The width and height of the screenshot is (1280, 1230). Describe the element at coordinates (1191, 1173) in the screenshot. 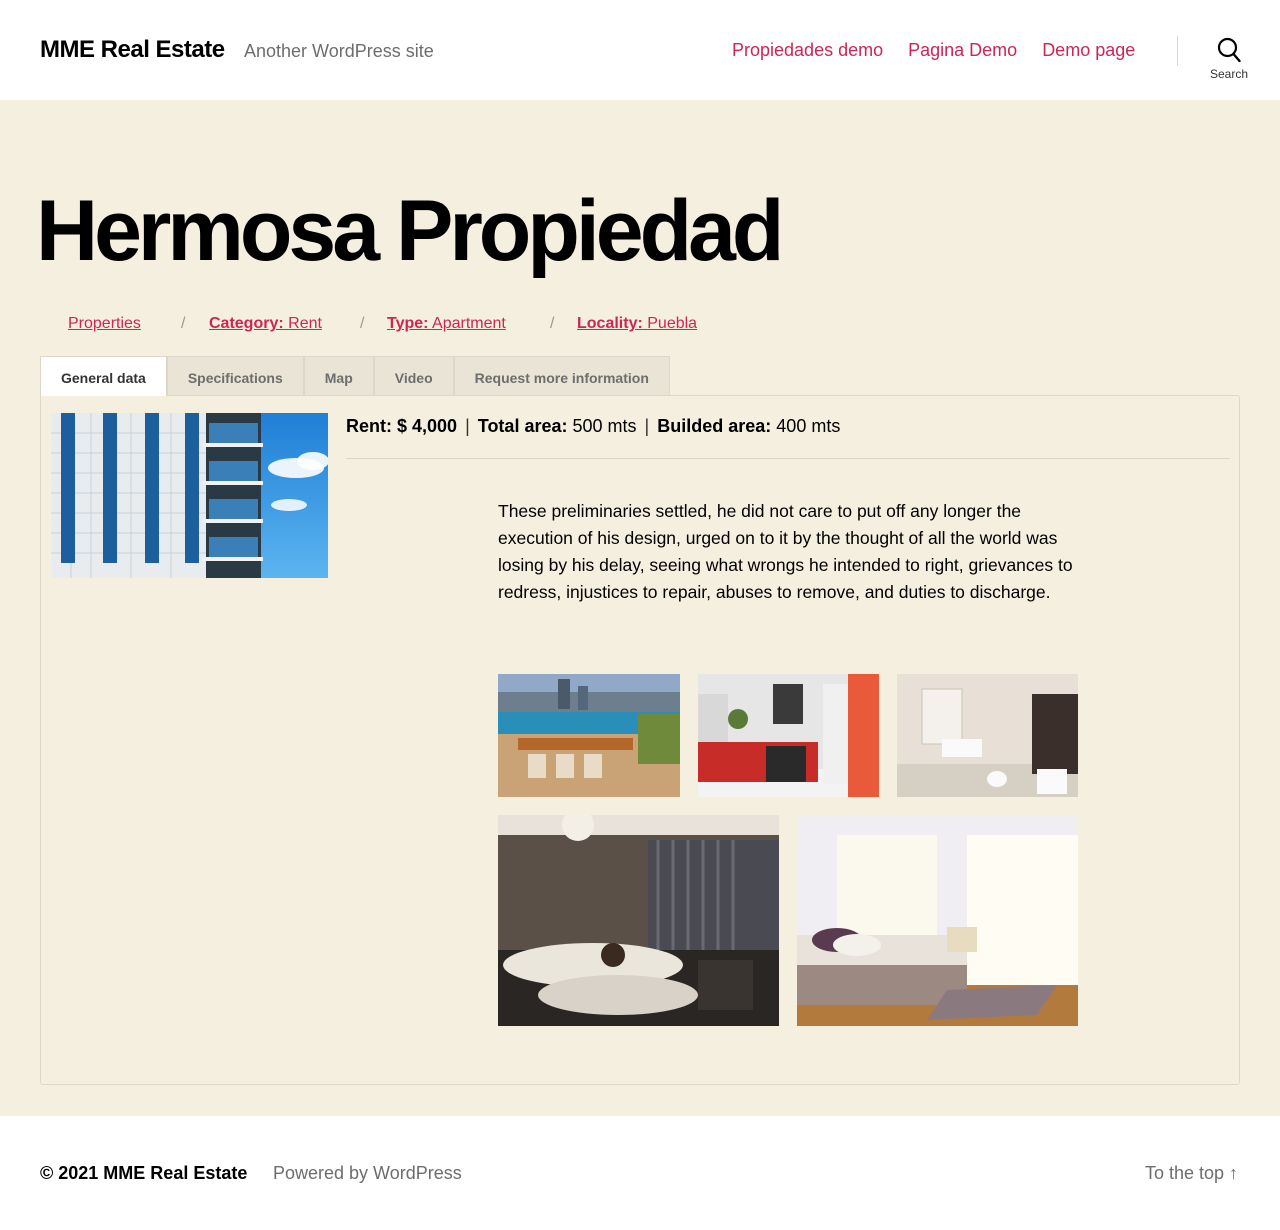

I see `to-the-top-link: To the top ↑` at that location.